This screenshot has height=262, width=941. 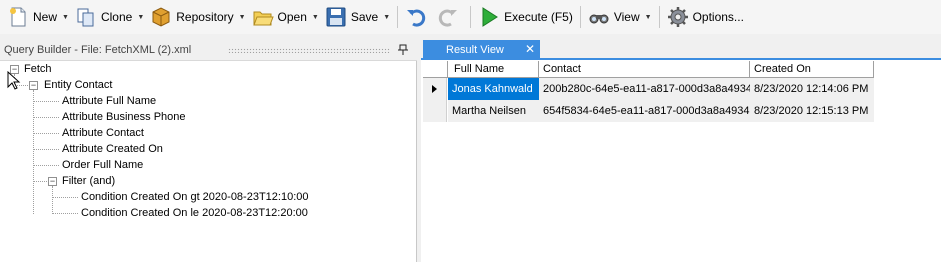 I want to click on tab-strip: Result View ✕, so click(x=681, y=50).